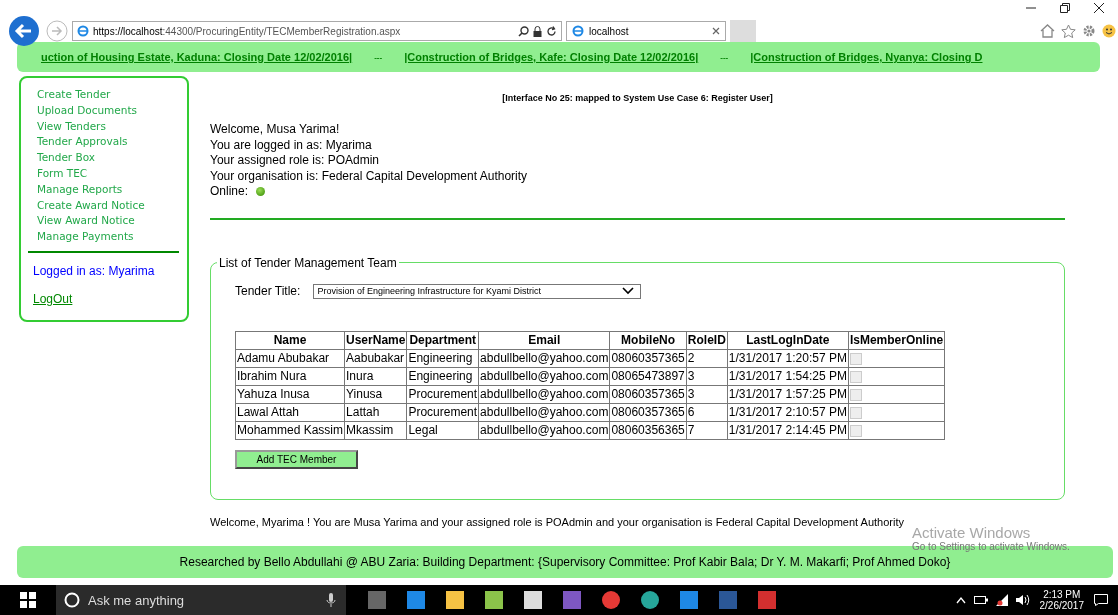 The height and width of the screenshot is (615, 1118). I want to click on online-label: Online:, so click(229, 192).